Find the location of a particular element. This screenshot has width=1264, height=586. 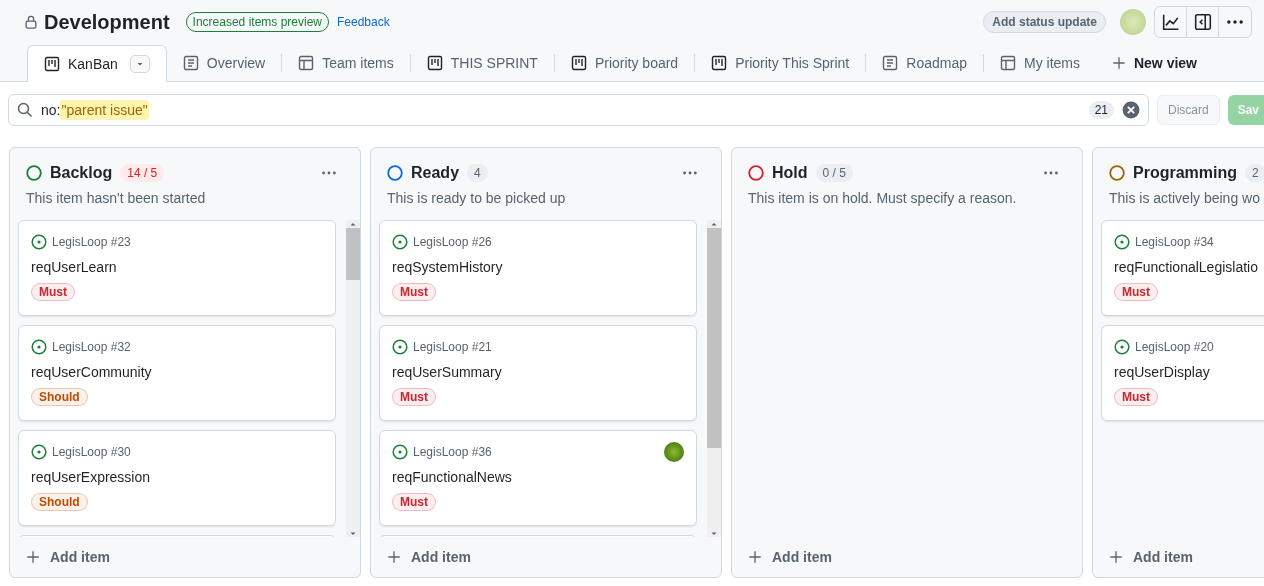

issue-card: LegisLoop #26 reqSystemHistory Must is located at coordinates (538, 268).